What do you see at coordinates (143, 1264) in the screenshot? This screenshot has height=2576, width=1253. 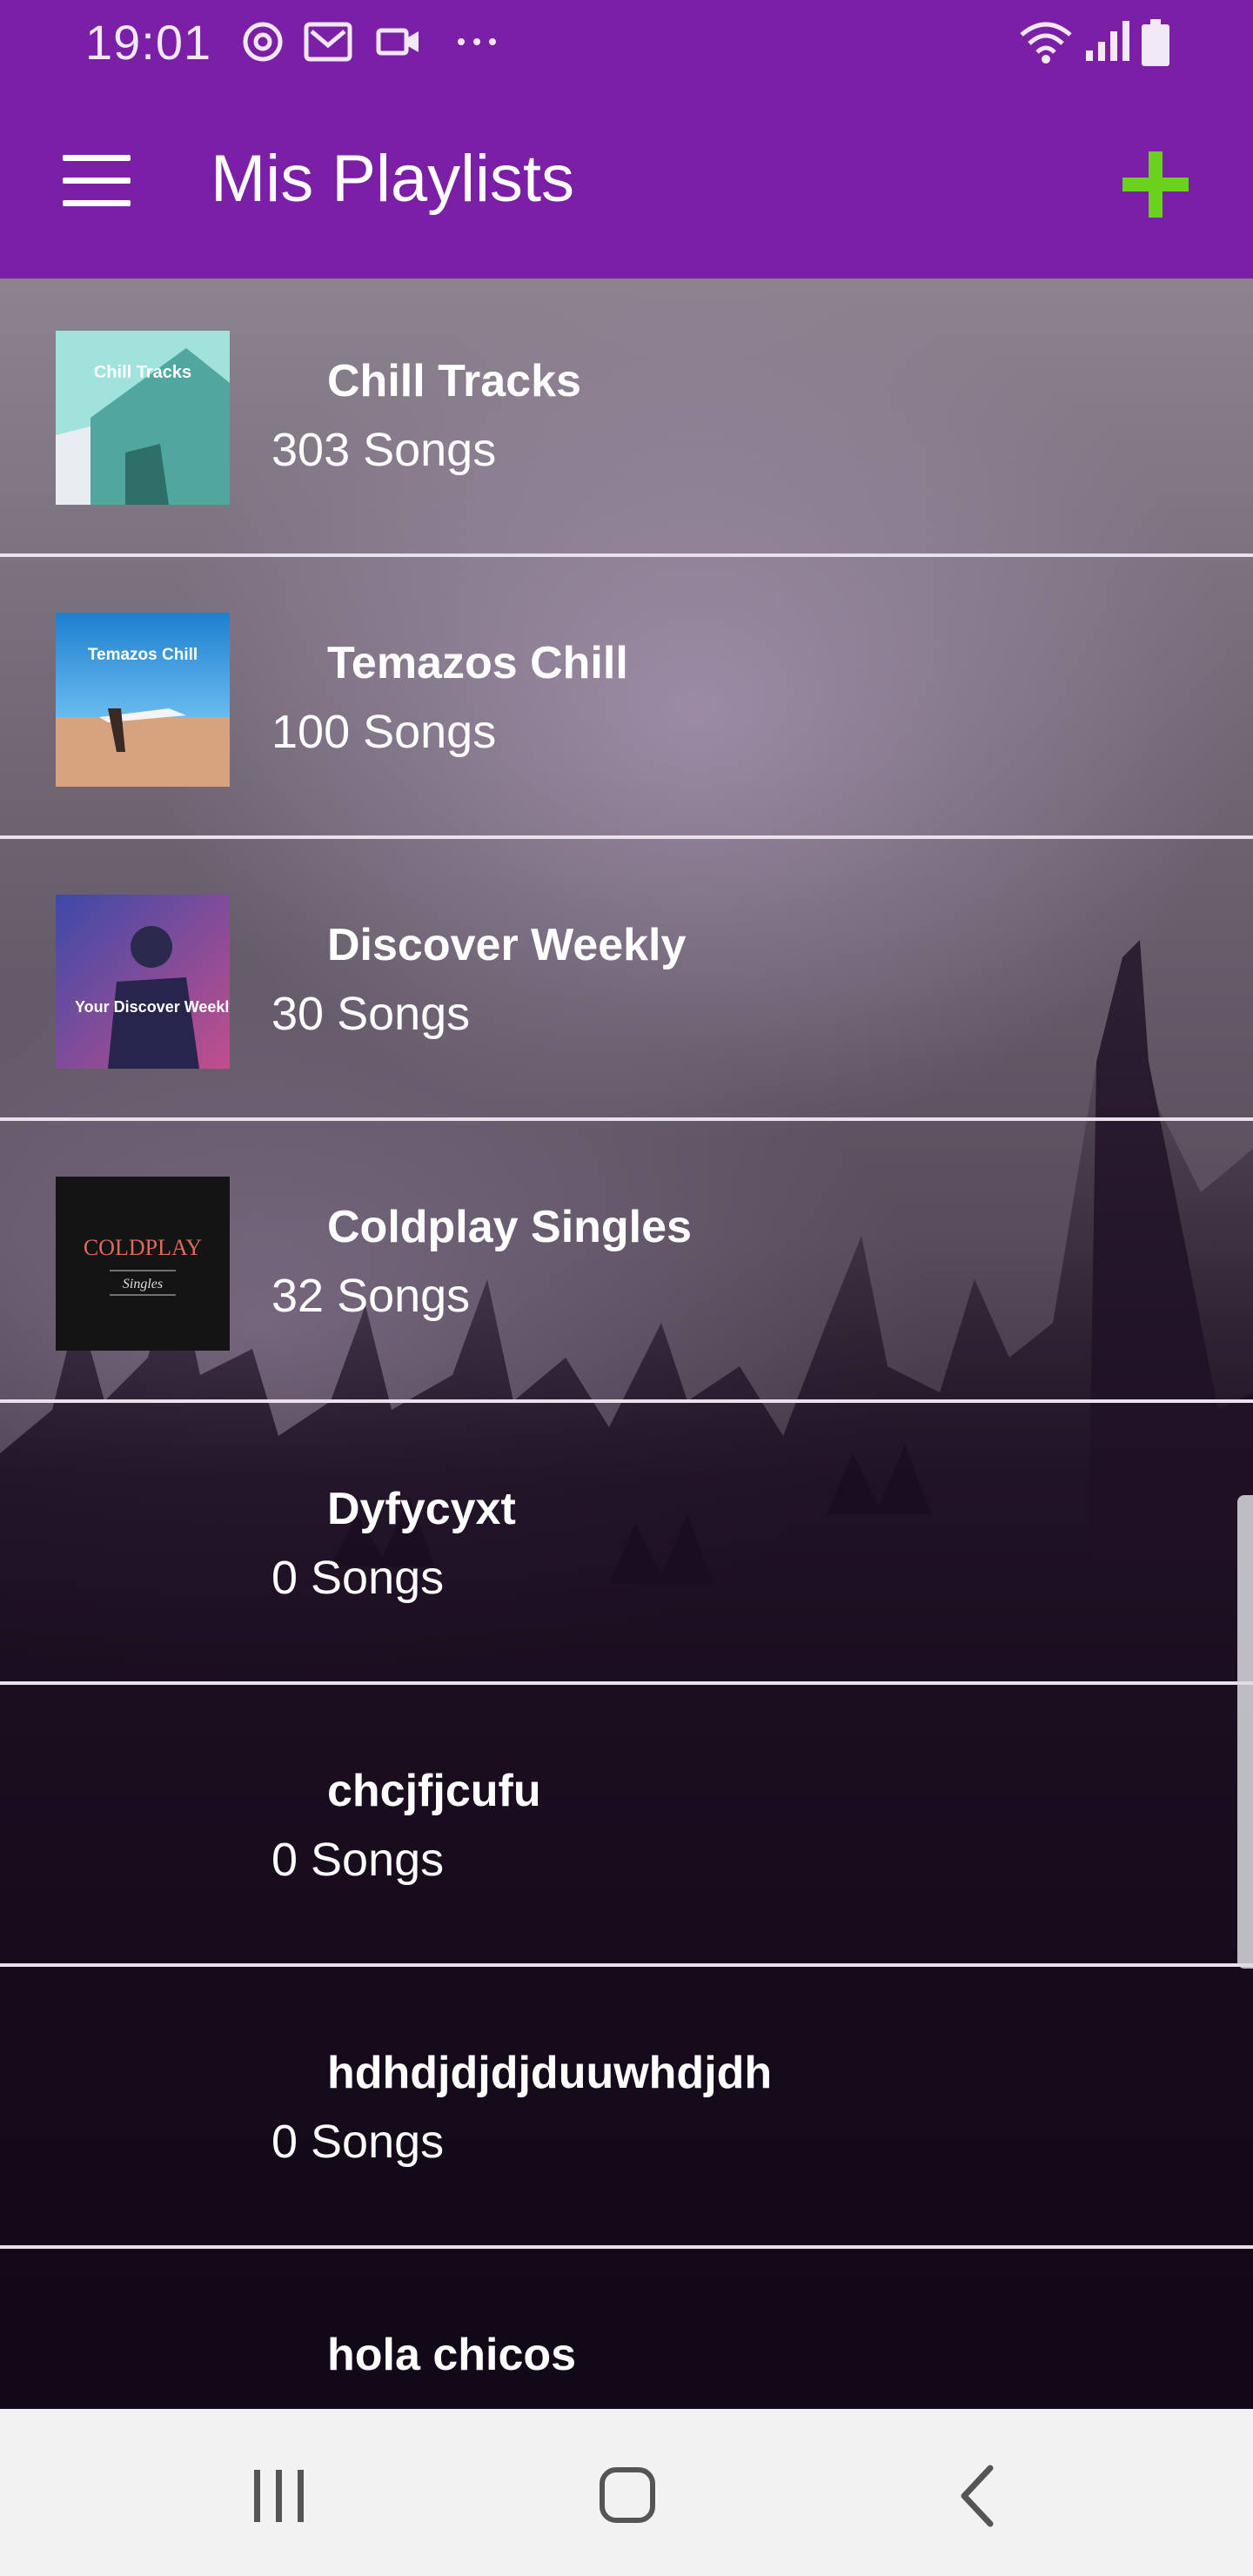 I see `playlist-cover: COLDPLAY Singles` at bounding box center [143, 1264].